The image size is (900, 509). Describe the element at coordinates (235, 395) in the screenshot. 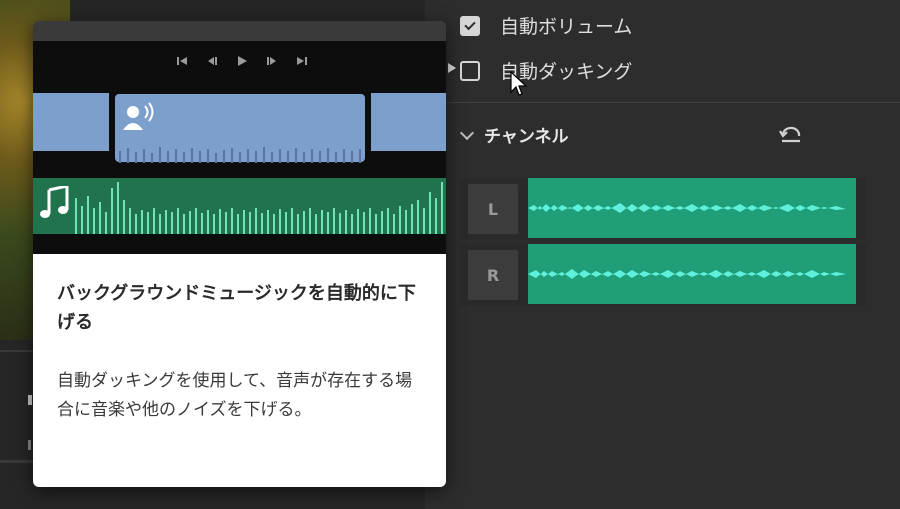

I see `tooltip-description: 自動ダッキングを使用して、音声が存在する場合に音楽や他のノイズを下げる。` at that location.